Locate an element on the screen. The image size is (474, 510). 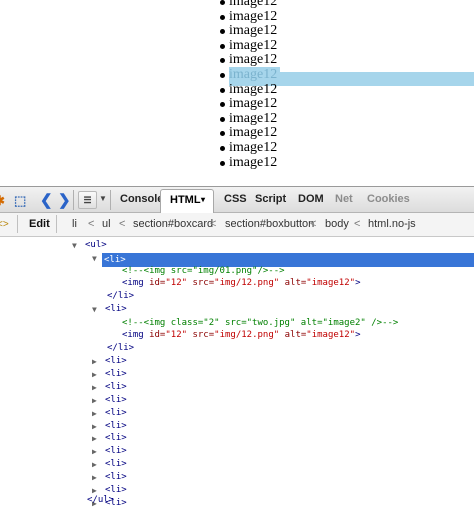
inspect-mode-icon: <> is located at coordinates (4, 224).